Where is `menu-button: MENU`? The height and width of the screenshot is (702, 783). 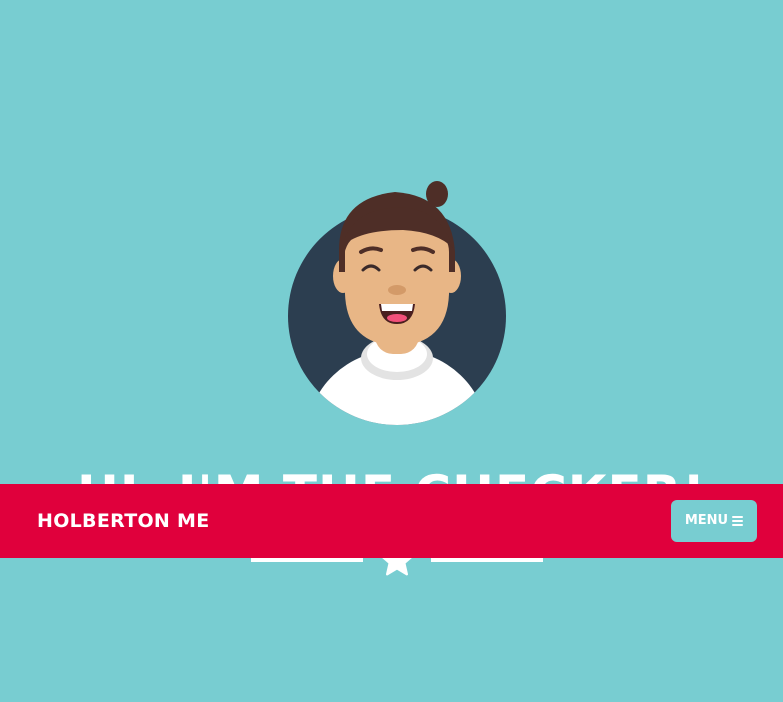
menu-button: MENU is located at coordinates (714, 521).